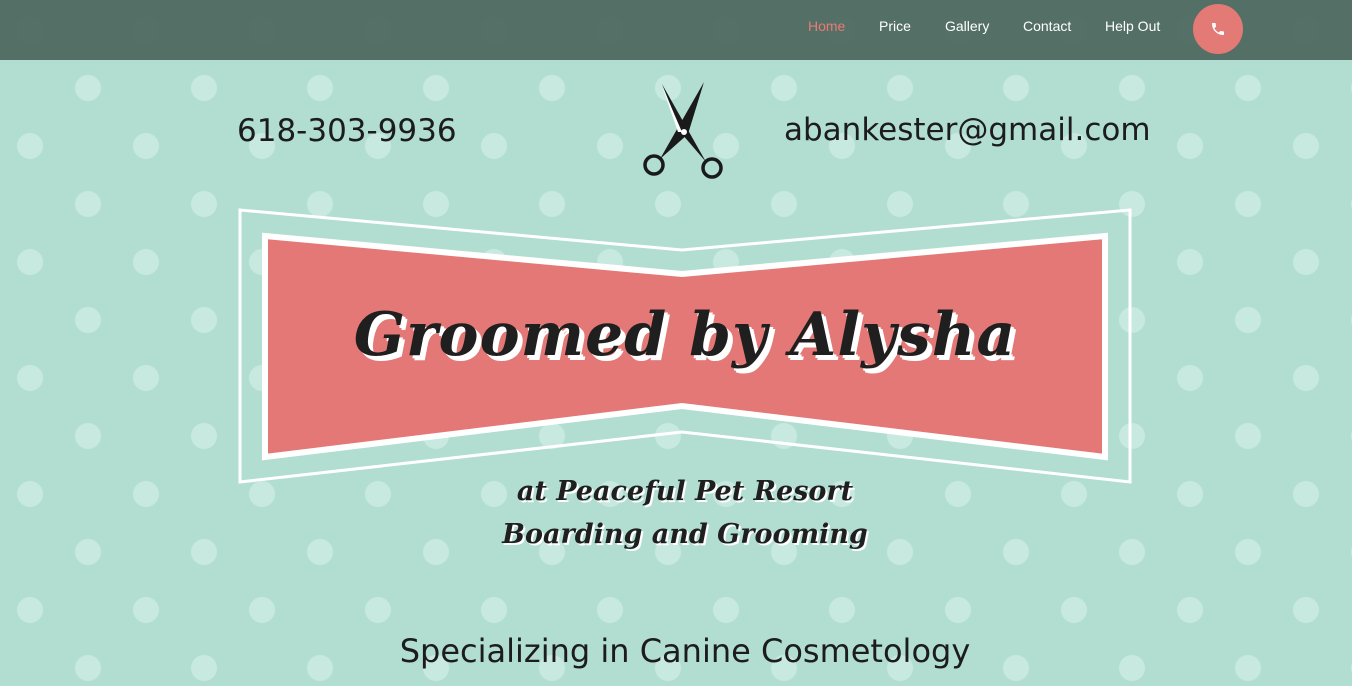 The width and height of the screenshot is (1352, 686). Describe the element at coordinates (685, 651) in the screenshot. I see `specialty-heading: Specializing in Canine Cosmetology` at that location.